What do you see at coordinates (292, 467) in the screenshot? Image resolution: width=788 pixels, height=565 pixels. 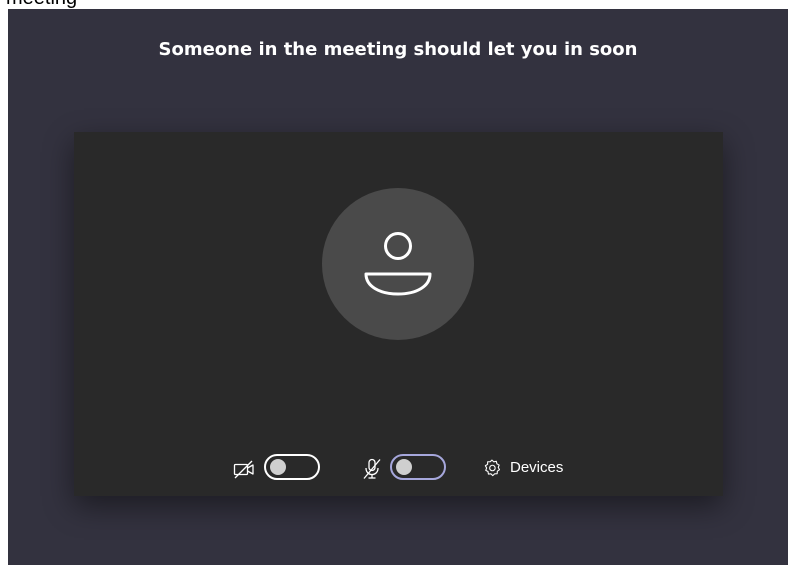 I see `camera-toggle` at bounding box center [292, 467].